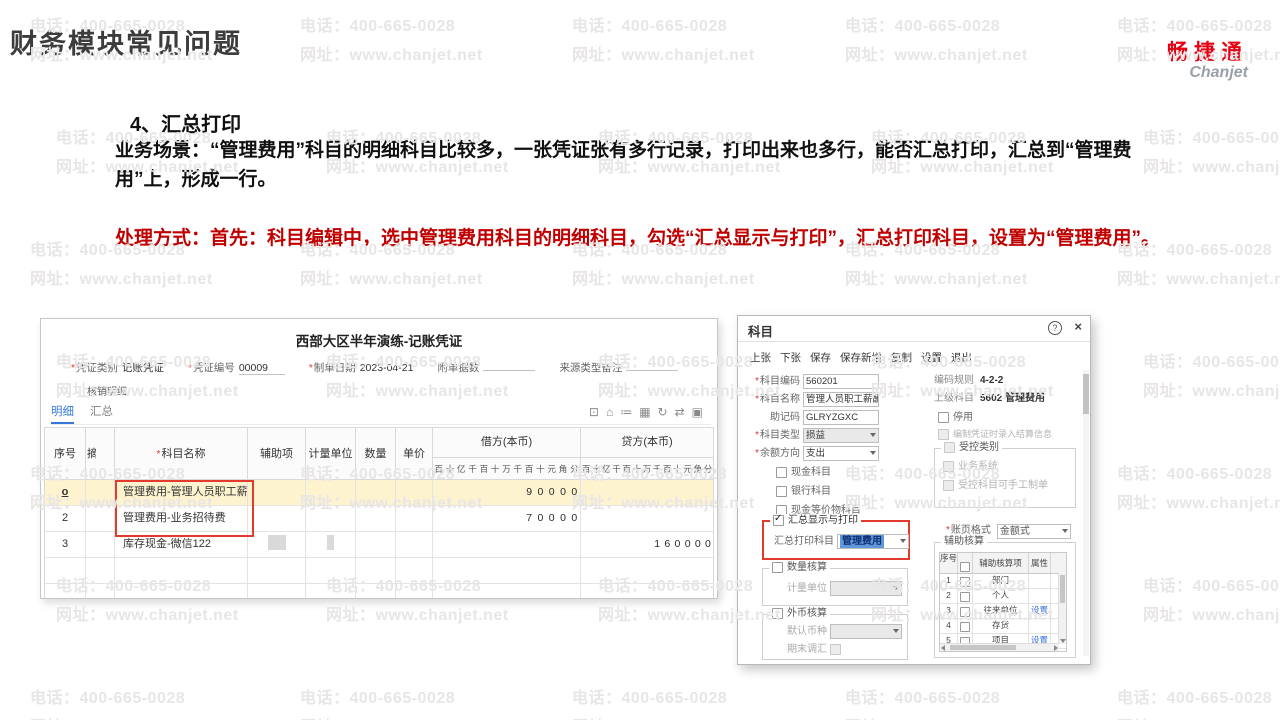 The image size is (1280, 720). Describe the element at coordinates (1003, 626) in the screenshot. I see `aux-row-4: 4 存货` at that location.